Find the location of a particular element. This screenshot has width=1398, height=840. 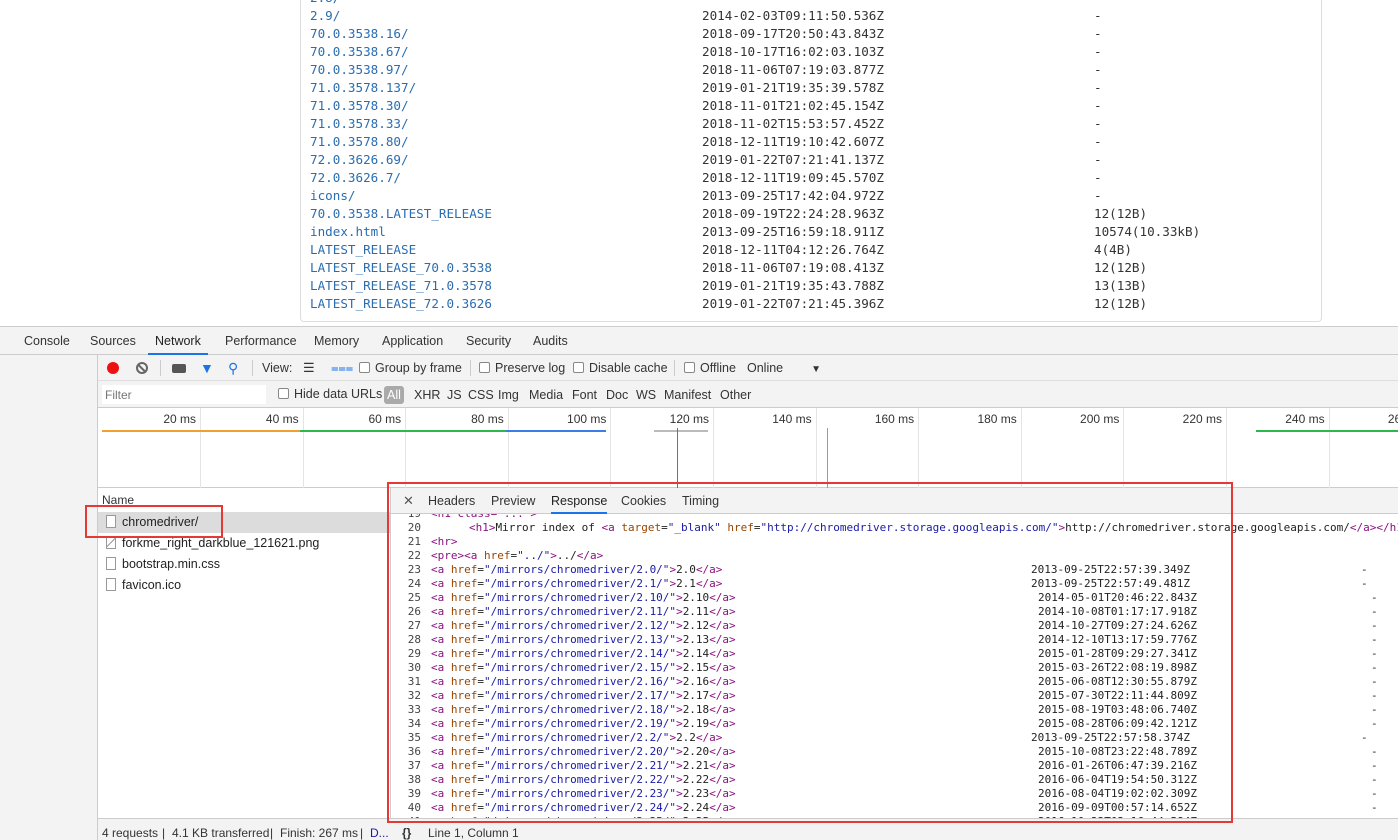

request-row: bootstrap.min.css is located at coordinates (244, 564).